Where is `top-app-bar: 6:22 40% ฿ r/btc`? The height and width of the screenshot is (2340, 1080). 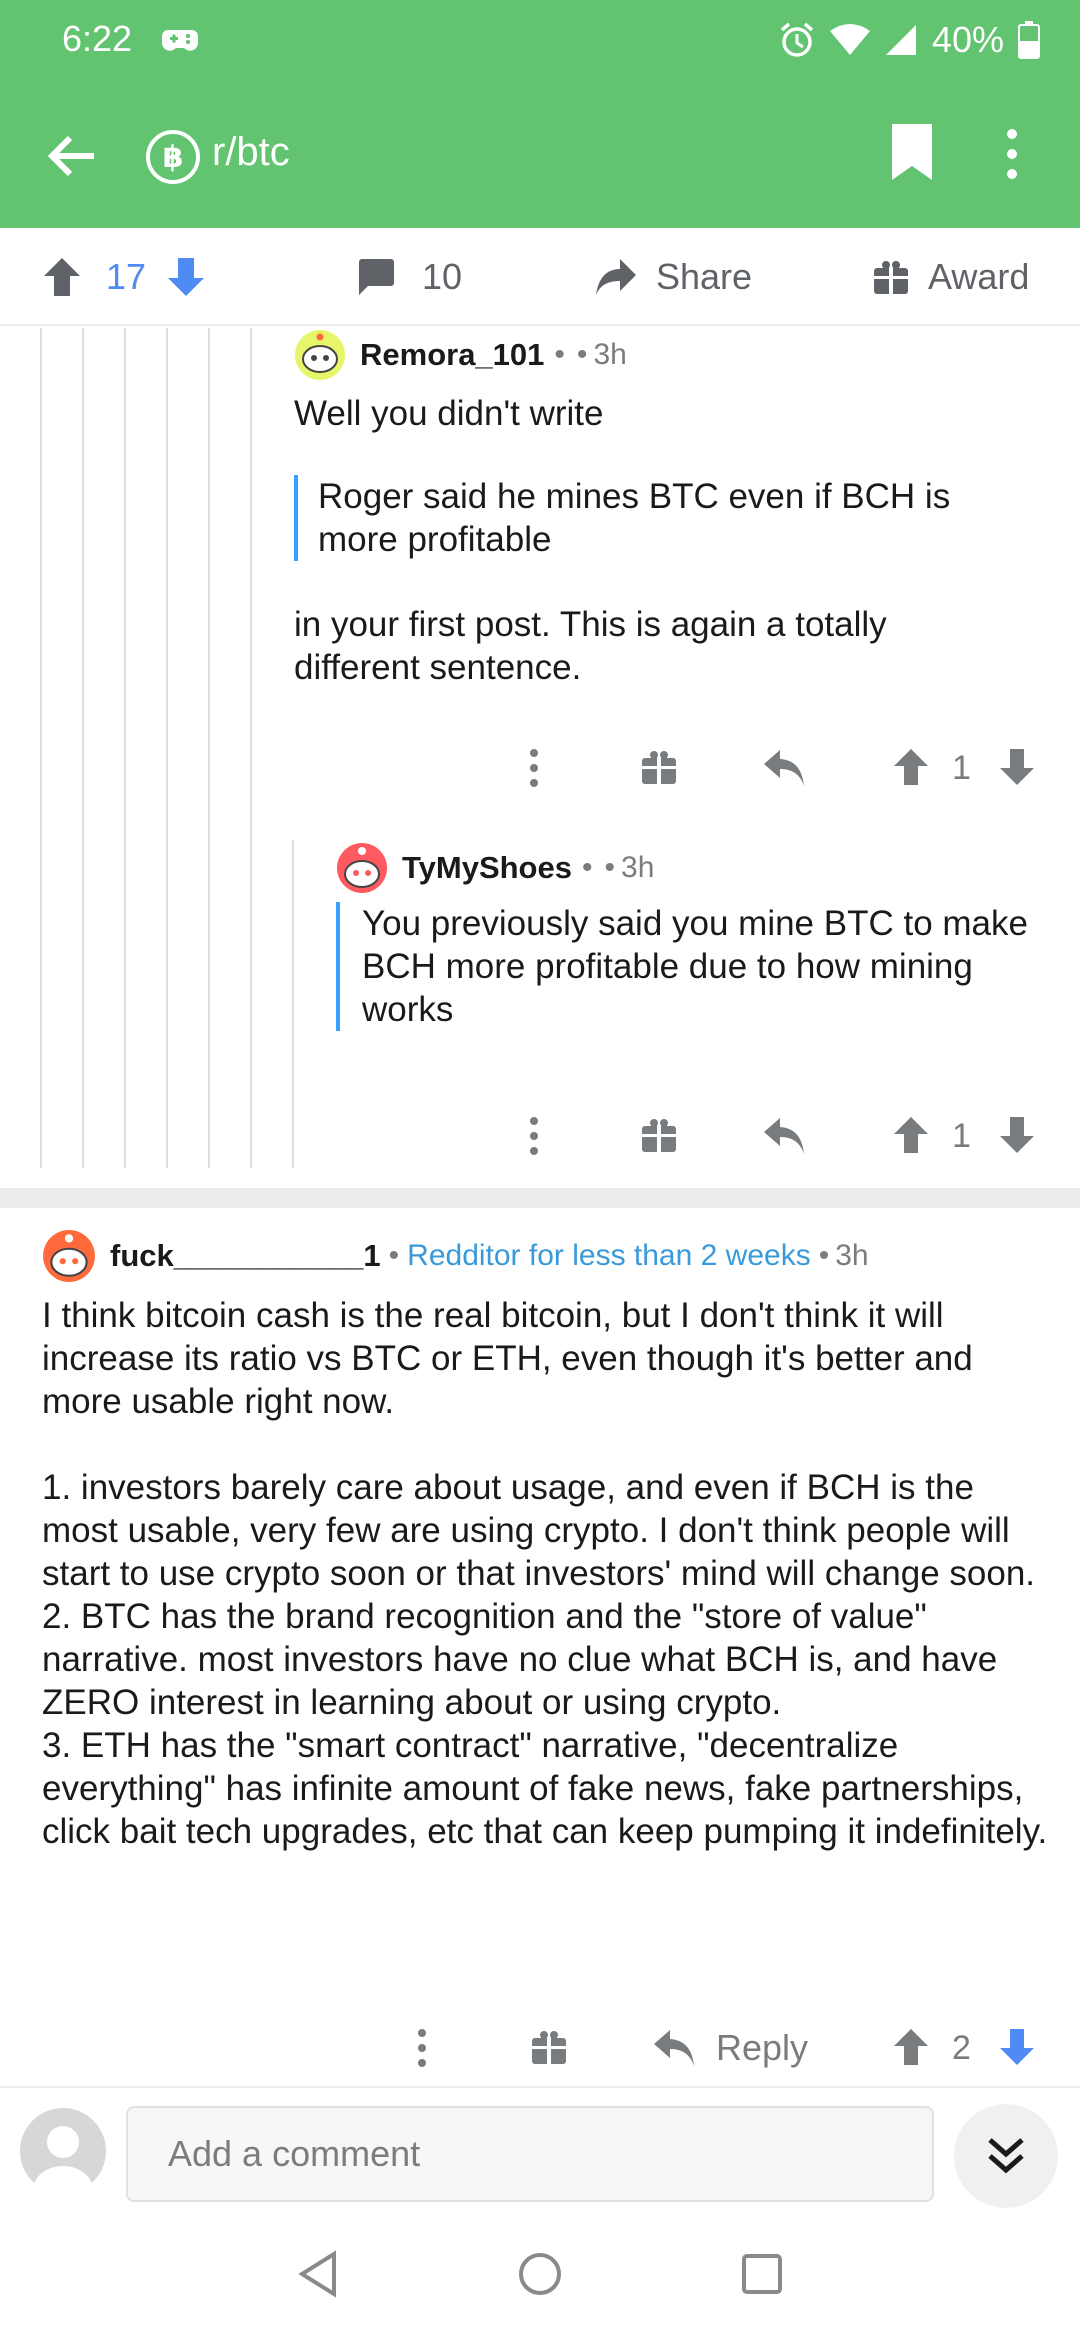 top-app-bar: 6:22 40% ฿ r/btc is located at coordinates (540, 114).